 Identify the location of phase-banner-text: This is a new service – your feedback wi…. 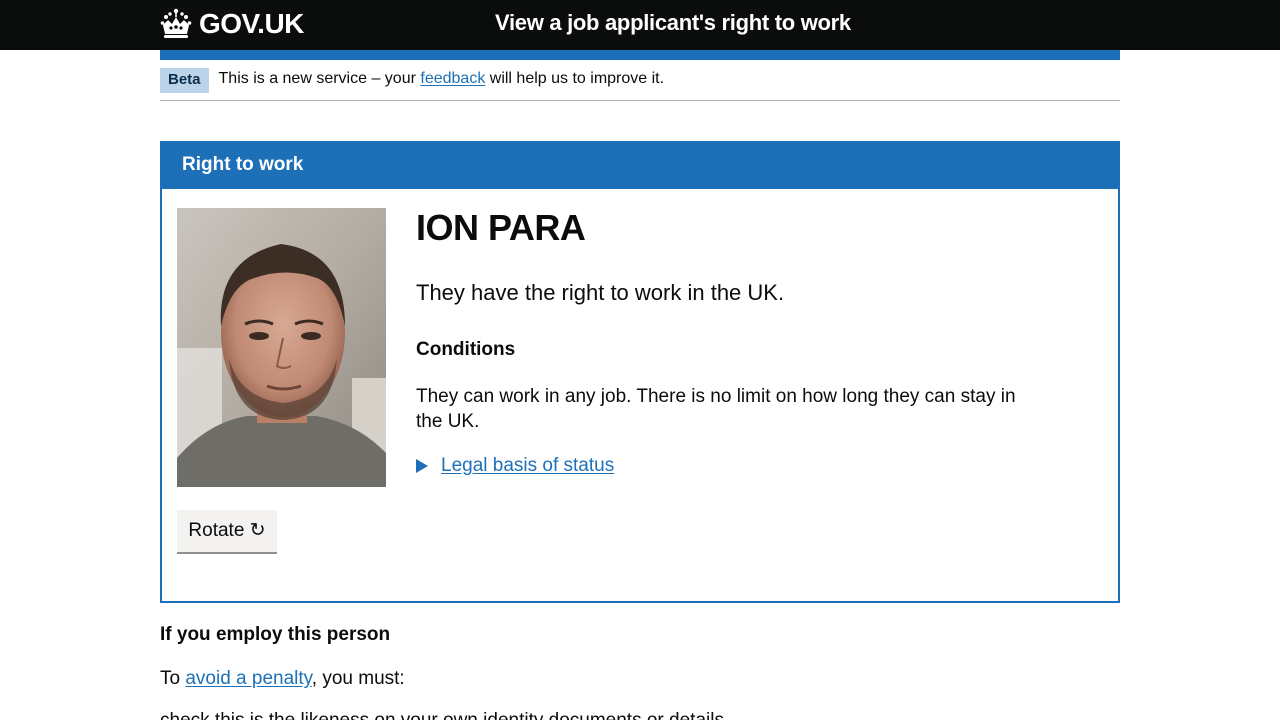
(442, 79).